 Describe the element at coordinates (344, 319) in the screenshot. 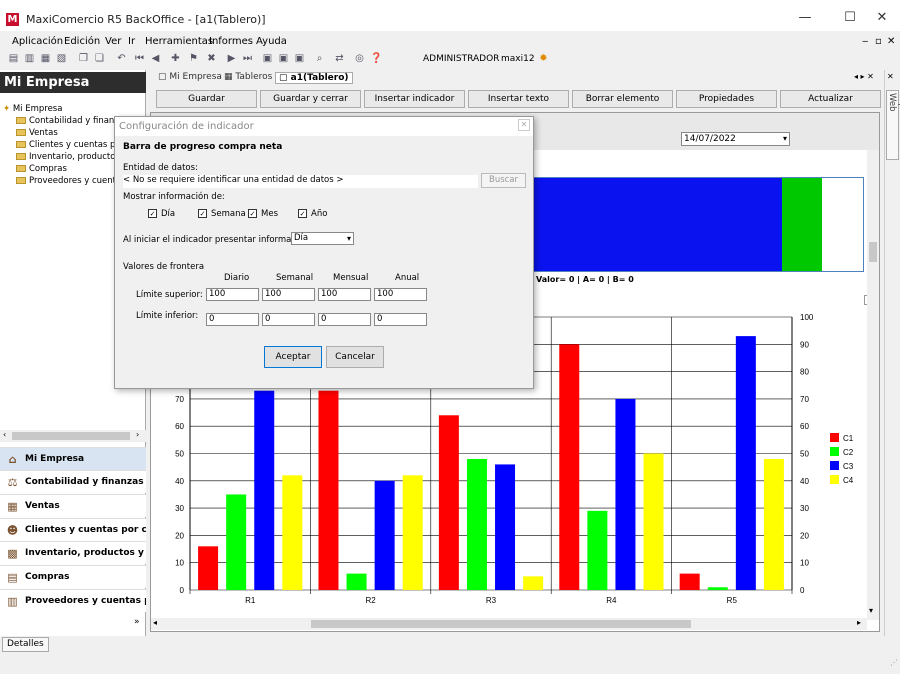

I see `lower-mensual-input: 0` at that location.